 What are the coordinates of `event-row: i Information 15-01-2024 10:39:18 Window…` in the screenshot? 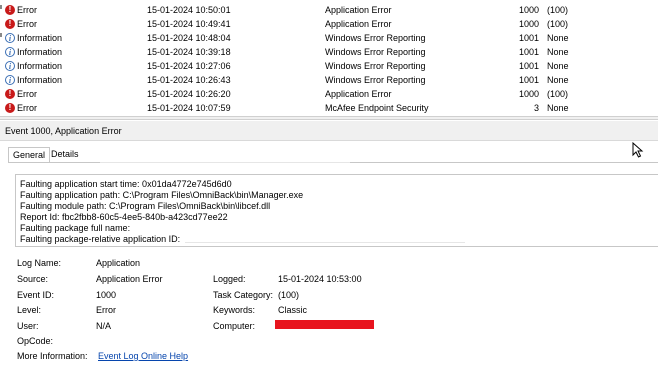 It's located at (329, 52).